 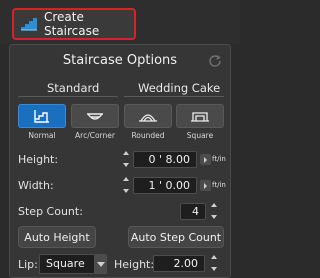 I want to click on lip-height-label: Height:, so click(x=134, y=264).